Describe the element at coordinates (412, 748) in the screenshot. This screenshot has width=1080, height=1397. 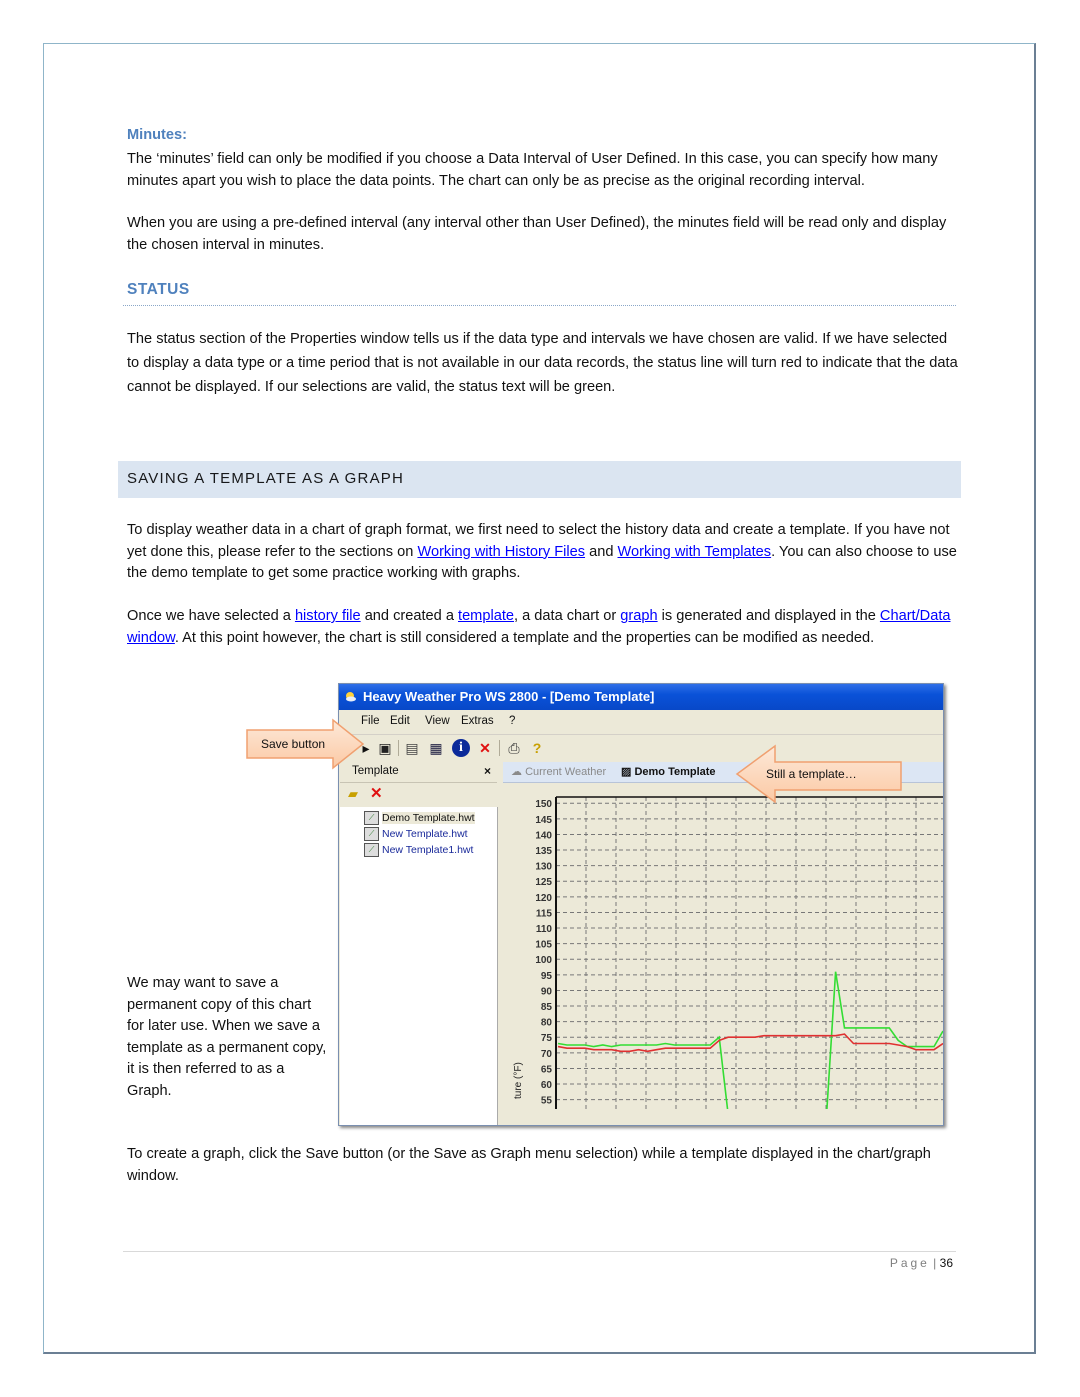
I see `properties-icon: ▤` at that location.